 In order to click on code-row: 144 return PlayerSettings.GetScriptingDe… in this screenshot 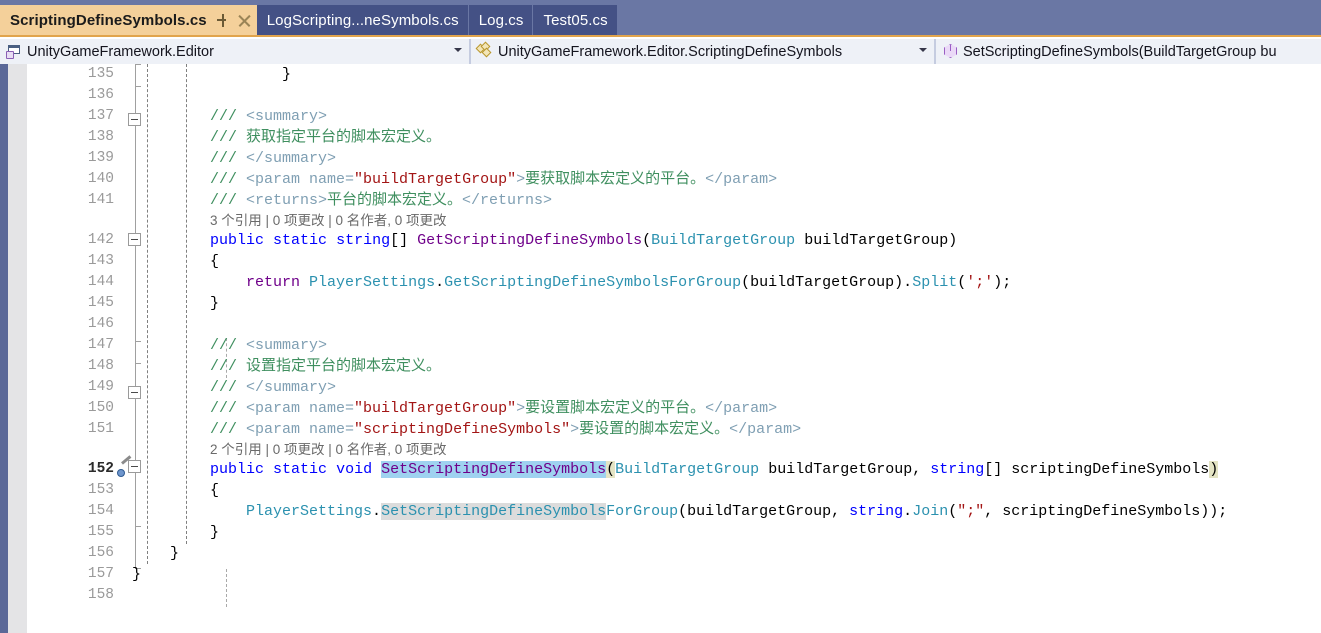, I will do `click(660, 282)`.